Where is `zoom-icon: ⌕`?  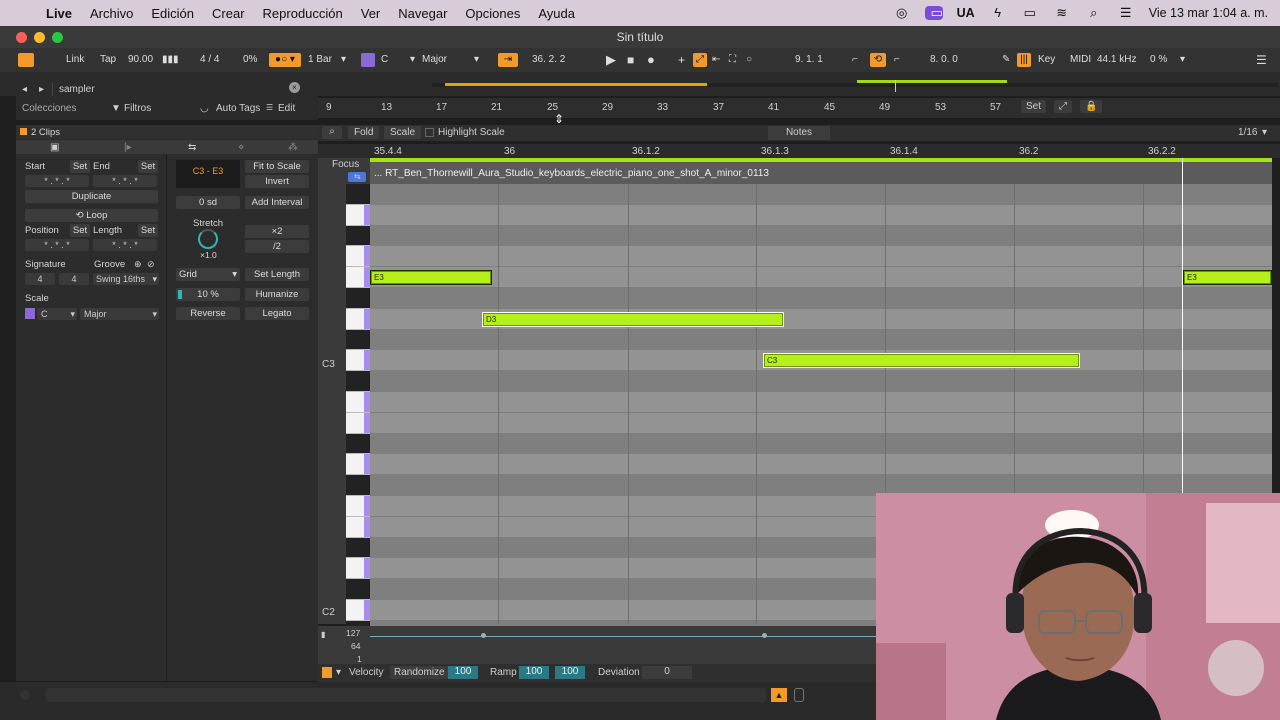 zoom-icon: ⌕ is located at coordinates (332, 132).